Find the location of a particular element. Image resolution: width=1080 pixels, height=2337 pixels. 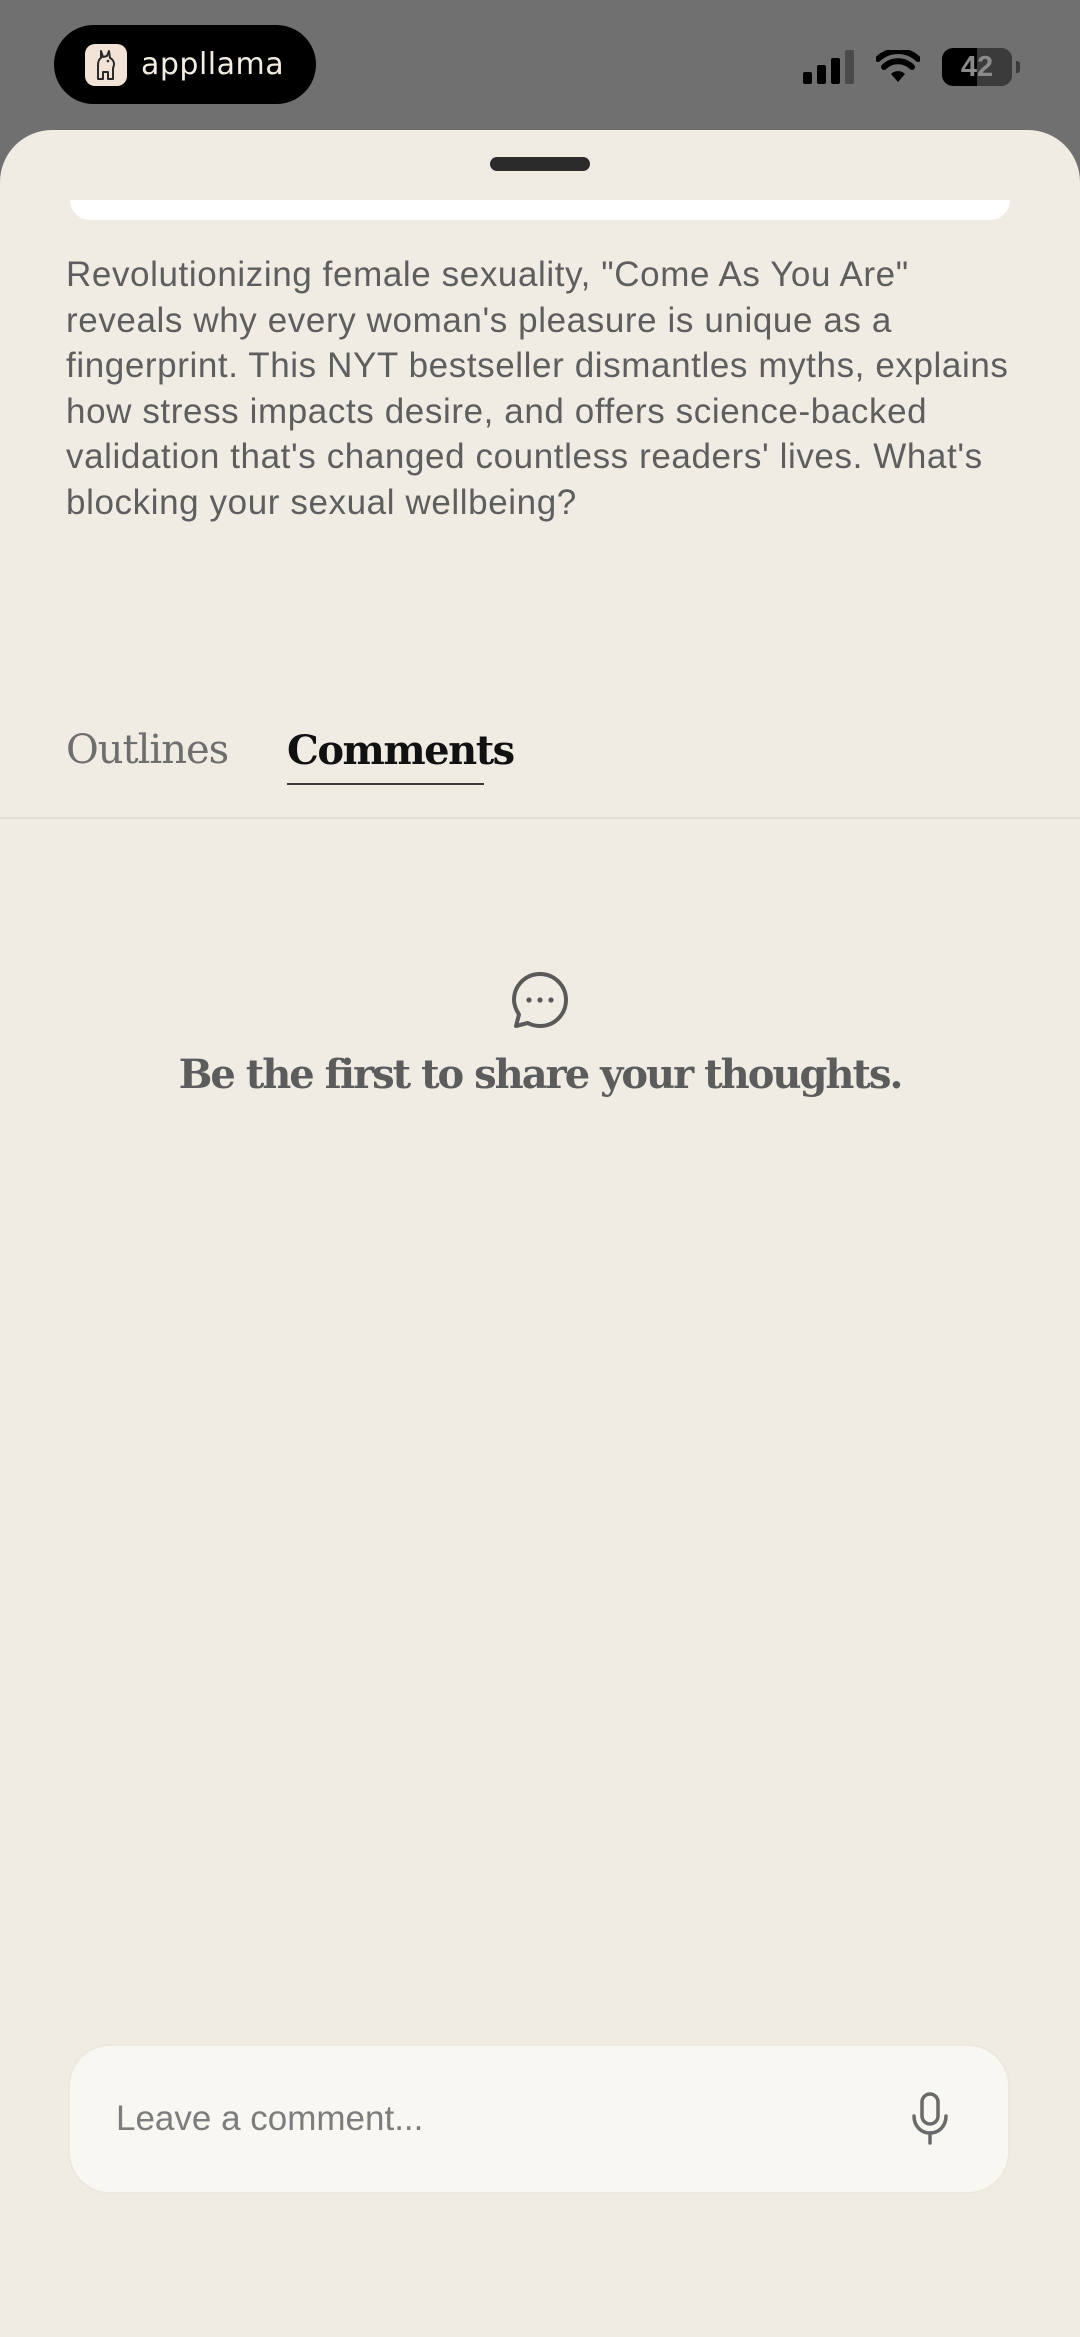

battery-icon: 42 is located at coordinates (981, 67).